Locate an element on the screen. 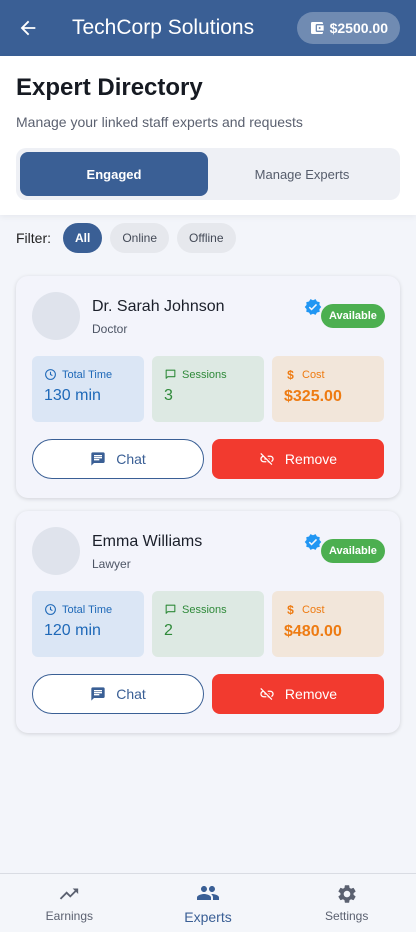 This screenshot has width=416, height=932. expert-name: Dr. Sarah Johnson is located at coordinates (158, 306).